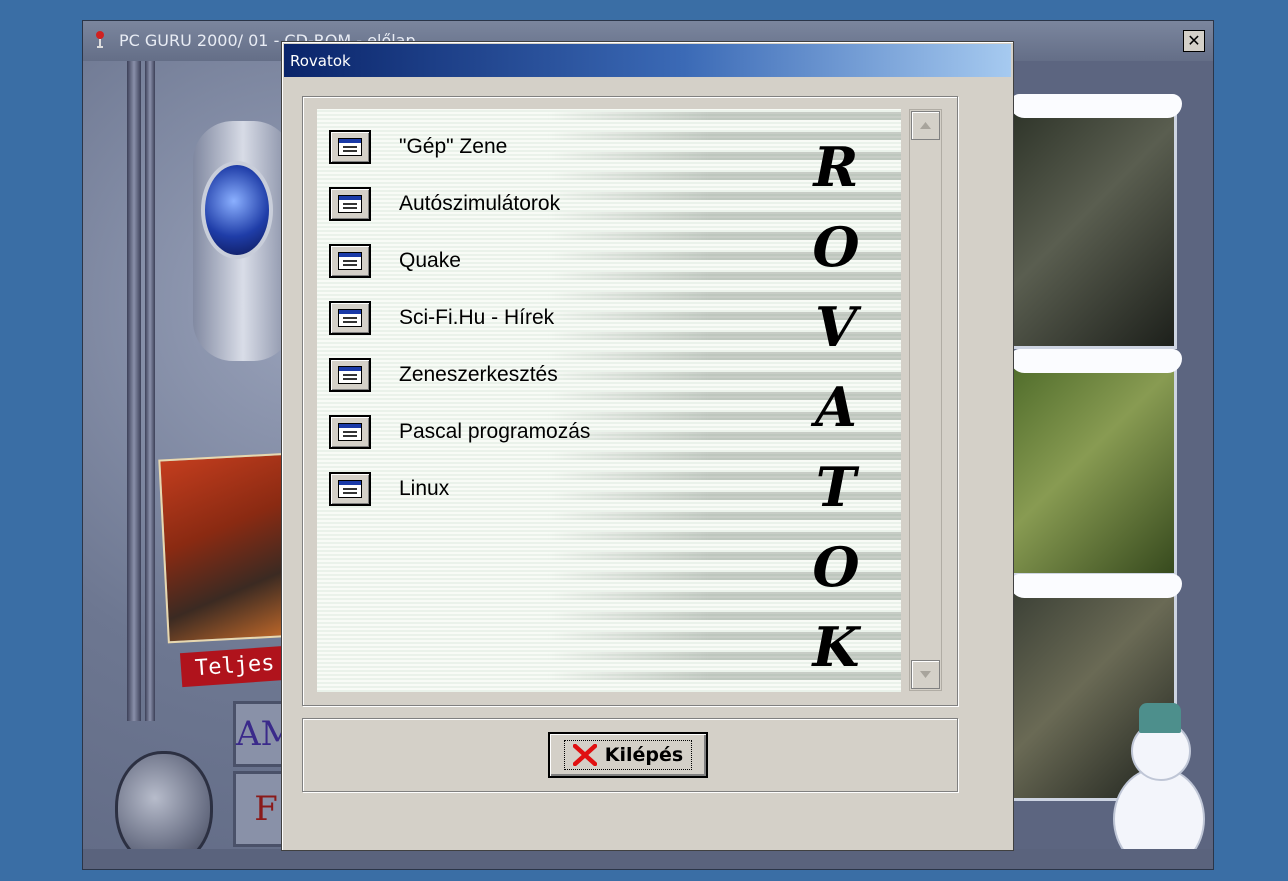  I want to click on list-item-label: Zeneszerkesztés, so click(478, 375).